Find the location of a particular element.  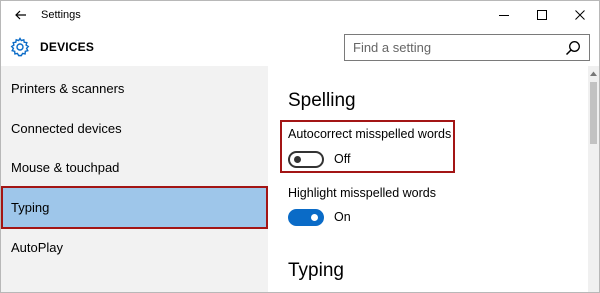

chevron-up-icon is located at coordinates (593, 73).